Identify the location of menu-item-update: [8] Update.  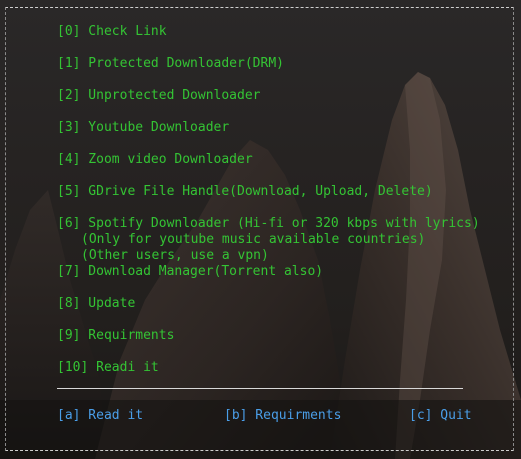
(96, 304).